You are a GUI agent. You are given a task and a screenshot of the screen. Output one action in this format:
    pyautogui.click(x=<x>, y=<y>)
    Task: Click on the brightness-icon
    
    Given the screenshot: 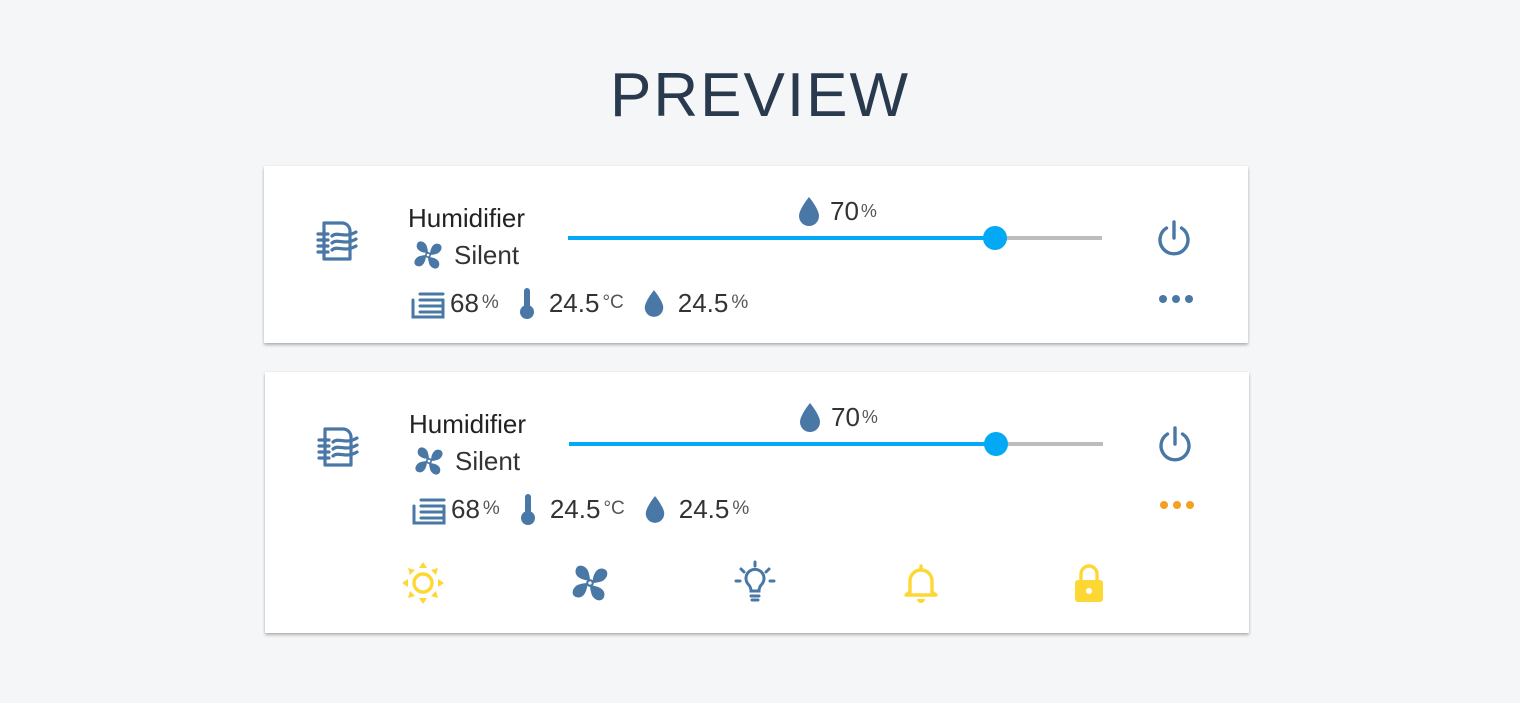 What is the action you would take?
    pyautogui.click(x=423, y=583)
    